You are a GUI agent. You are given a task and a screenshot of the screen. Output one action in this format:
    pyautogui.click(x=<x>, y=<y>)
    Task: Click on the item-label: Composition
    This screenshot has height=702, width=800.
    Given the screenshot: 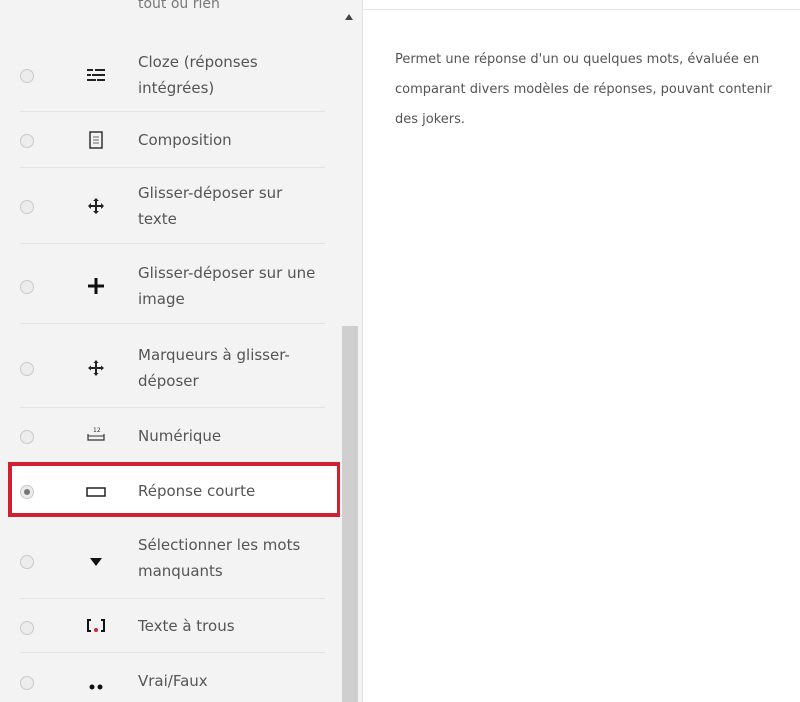 What is the action you would take?
    pyautogui.click(x=185, y=140)
    